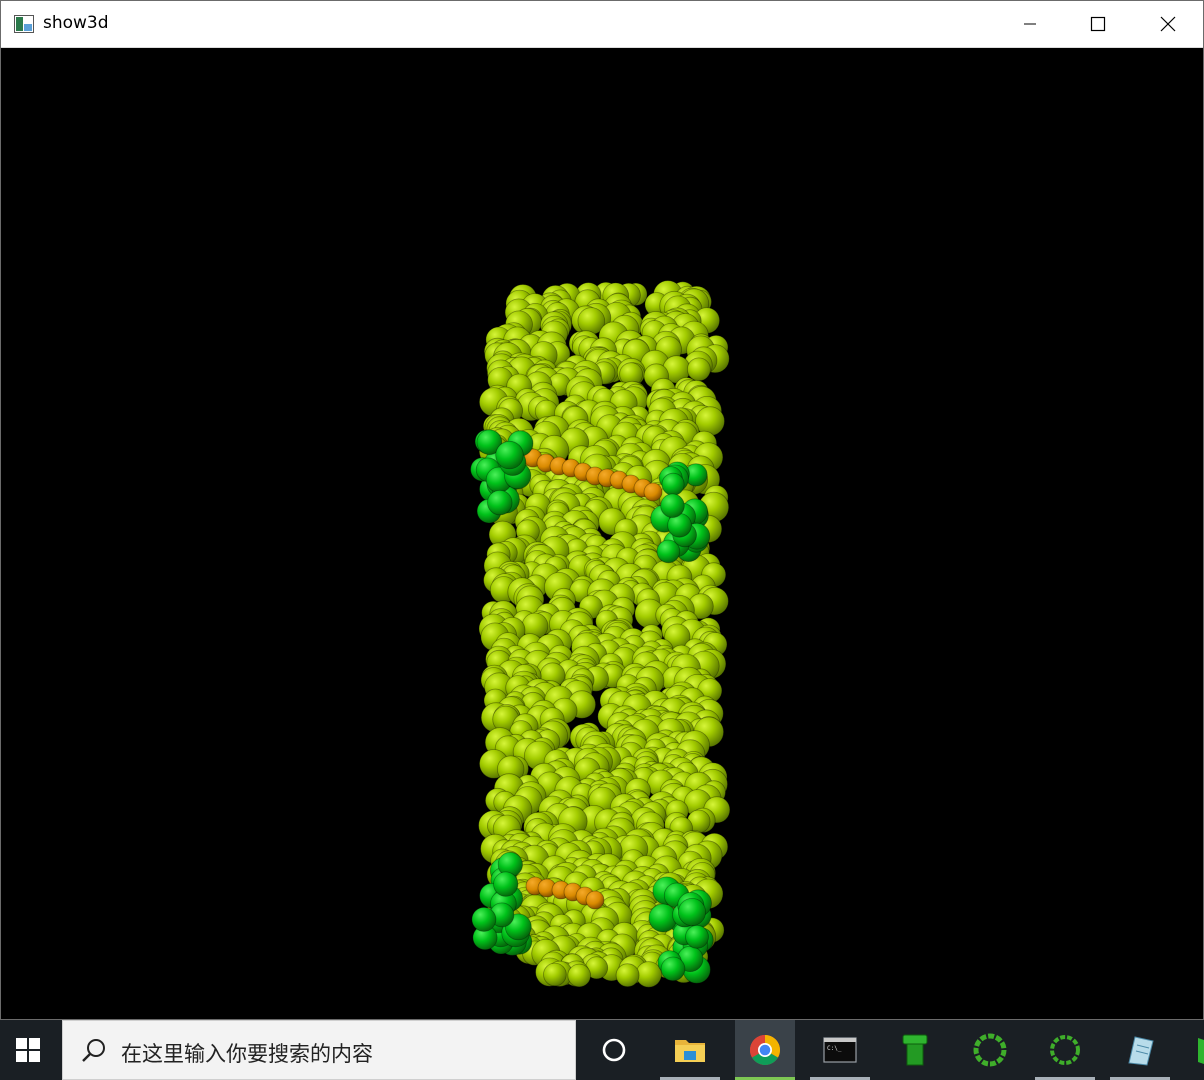 Image resolution: width=1204 pixels, height=1080 pixels. I want to click on taskbar-green-pipe-app, so click(915, 1050).